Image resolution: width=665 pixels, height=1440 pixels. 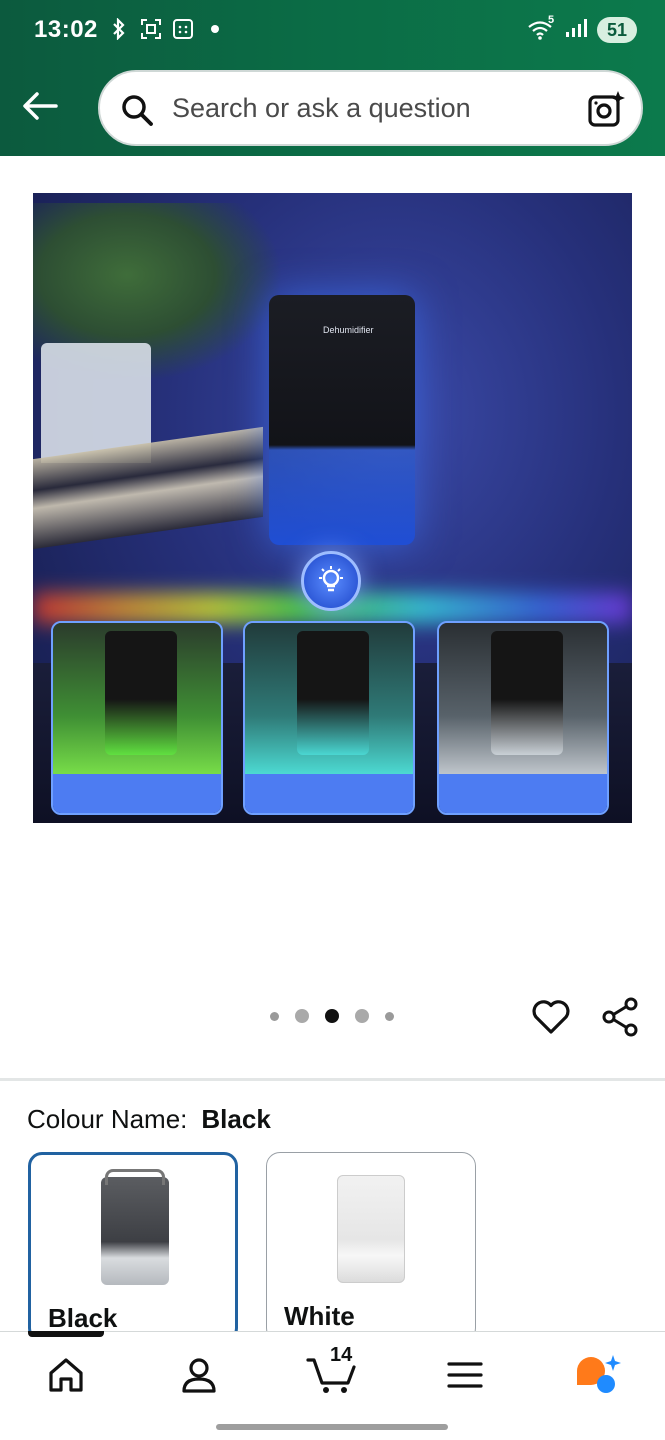 I want to click on status-time: 13:02, so click(x=66, y=29).